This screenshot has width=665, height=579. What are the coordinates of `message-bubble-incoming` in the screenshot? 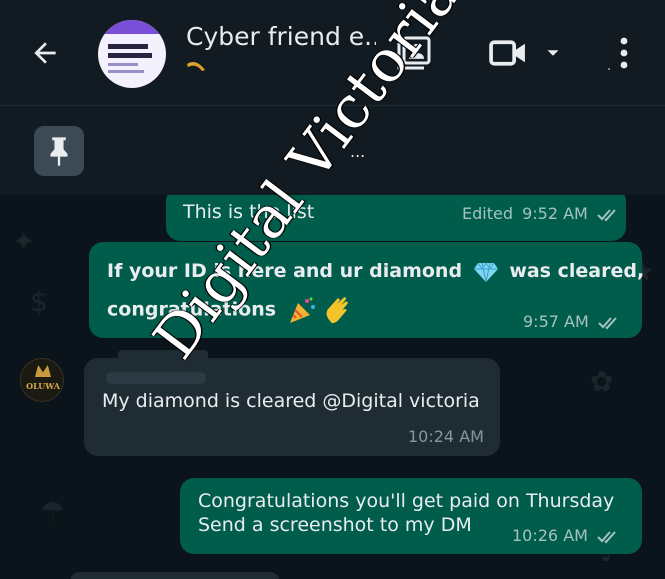 It's located at (175, 575).